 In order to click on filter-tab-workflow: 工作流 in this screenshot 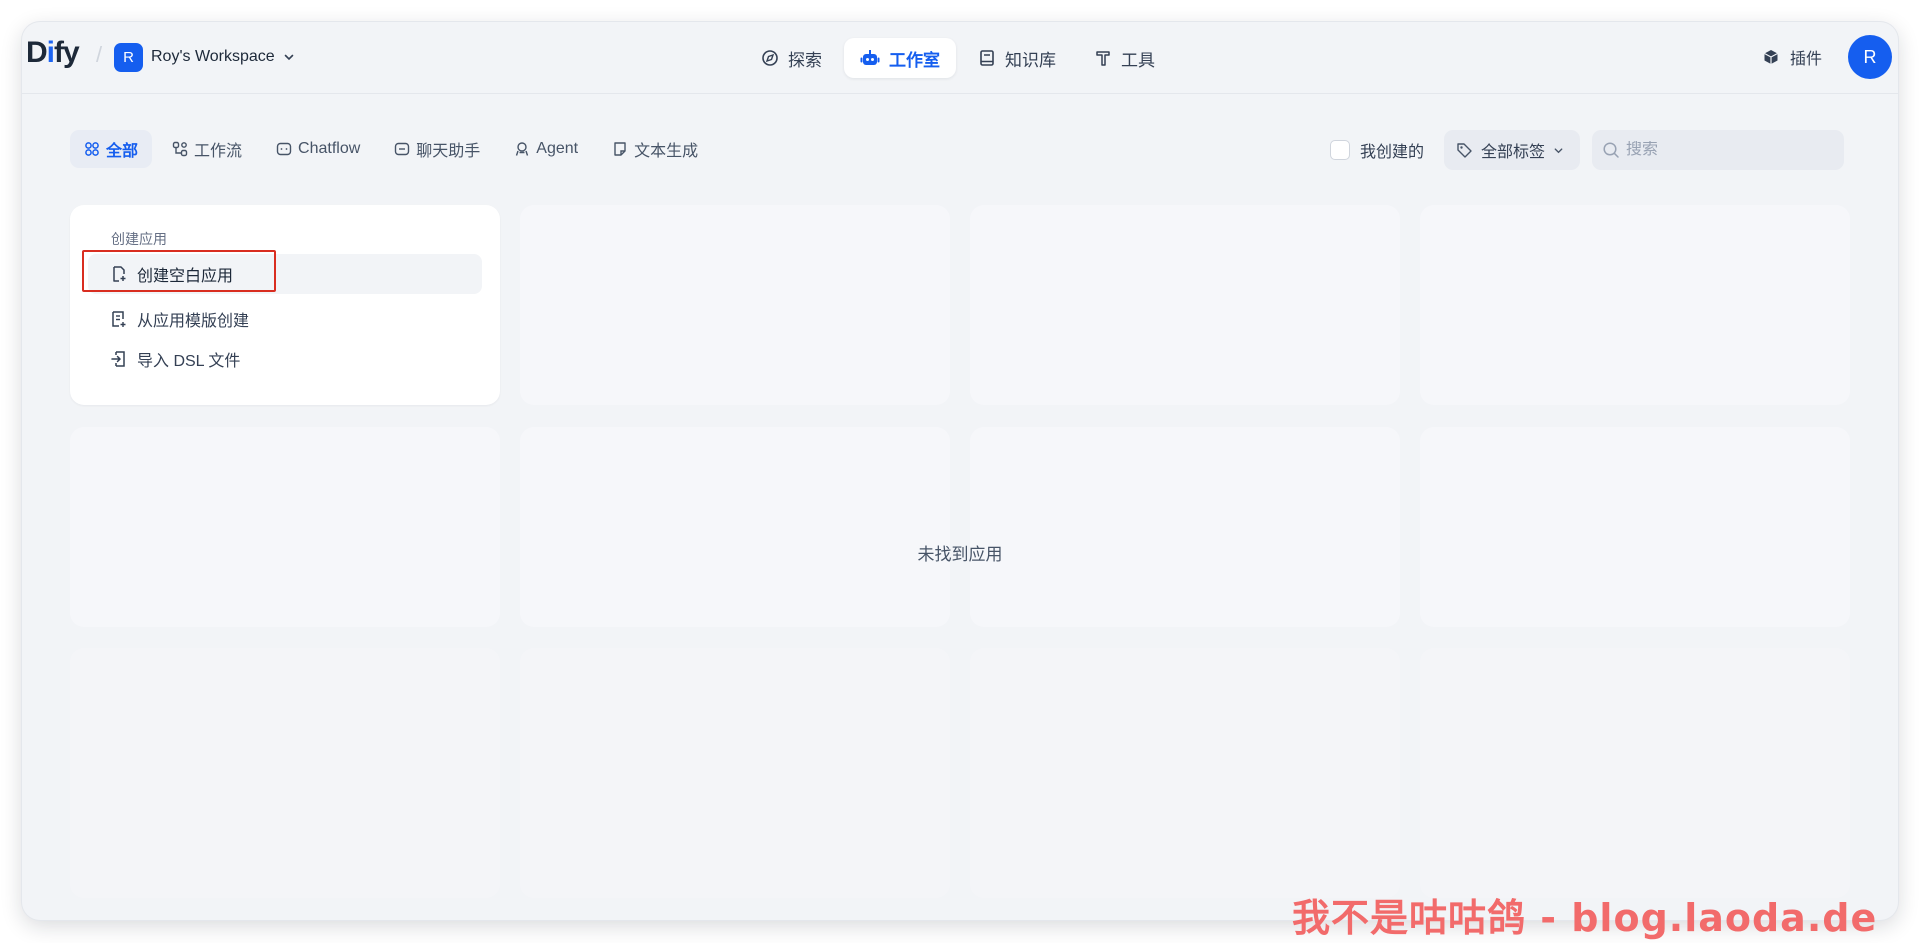, I will do `click(207, 149)`.